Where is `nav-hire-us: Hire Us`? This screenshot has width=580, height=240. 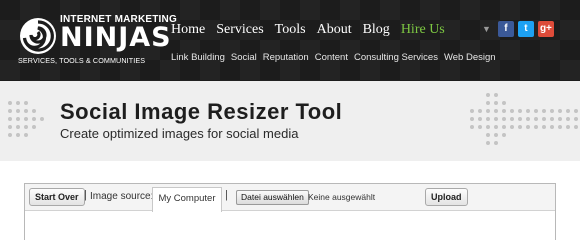 nav-hire-us: Hire Us is located at coordinates (423, 30).